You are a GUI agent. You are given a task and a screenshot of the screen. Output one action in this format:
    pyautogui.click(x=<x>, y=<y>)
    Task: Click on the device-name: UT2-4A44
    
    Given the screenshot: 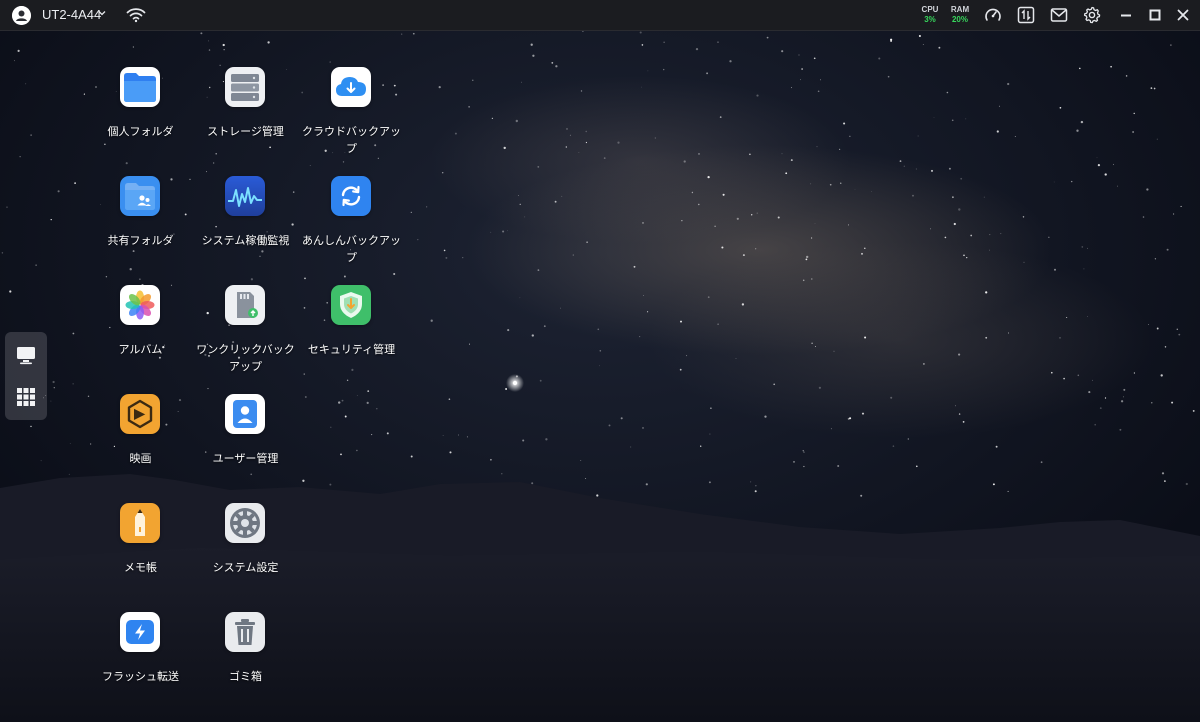 What is the action you would take?
    pyautogui.click(x=71, y=14)
    